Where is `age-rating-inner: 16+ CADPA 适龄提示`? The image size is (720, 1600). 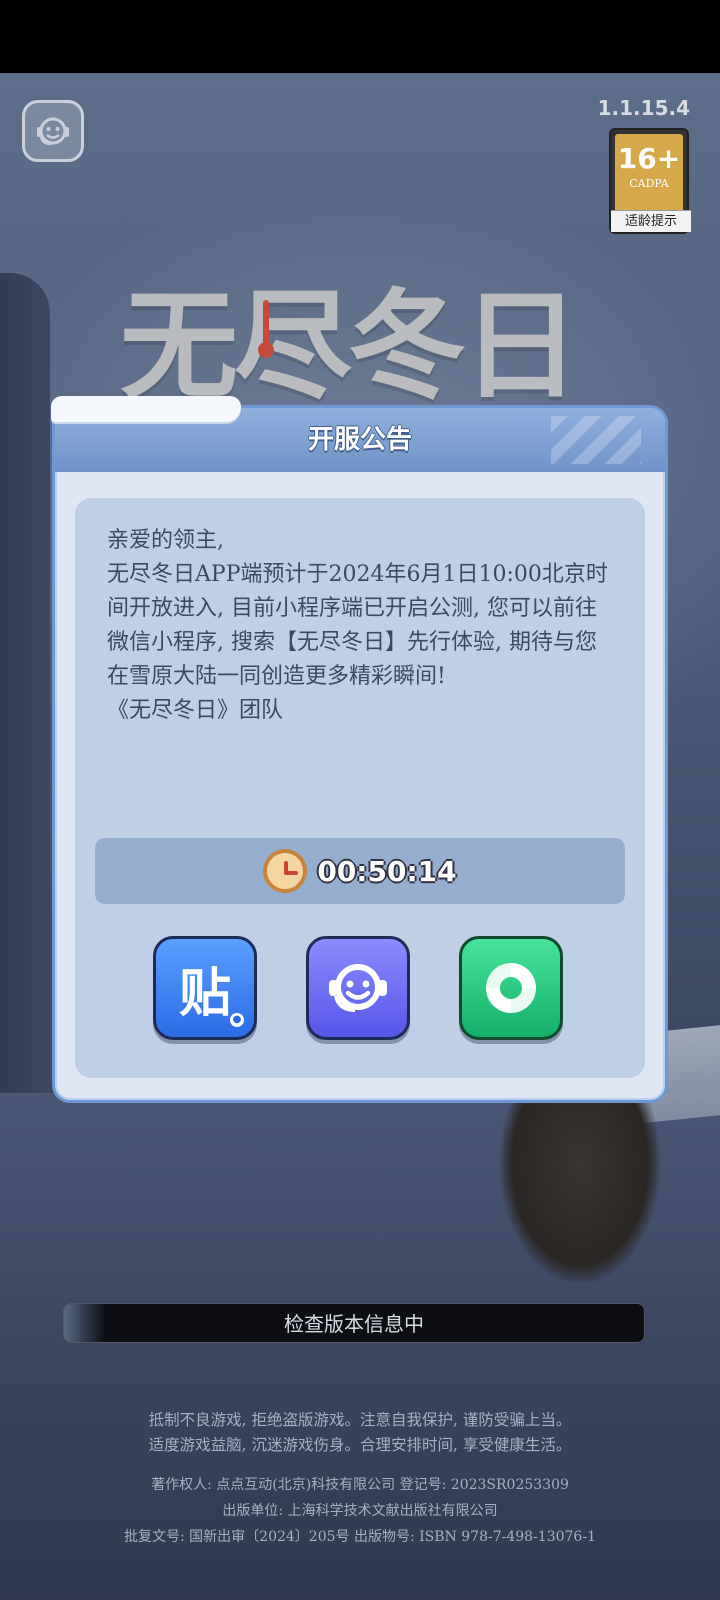 age-rating-inner: 16+ CADPA 适龄提示 is located at coordinates (651, 183).